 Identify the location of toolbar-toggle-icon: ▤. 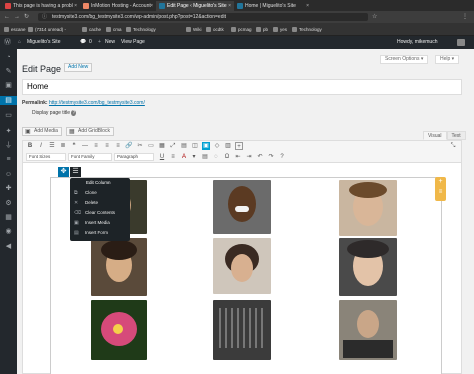
(184, 146).